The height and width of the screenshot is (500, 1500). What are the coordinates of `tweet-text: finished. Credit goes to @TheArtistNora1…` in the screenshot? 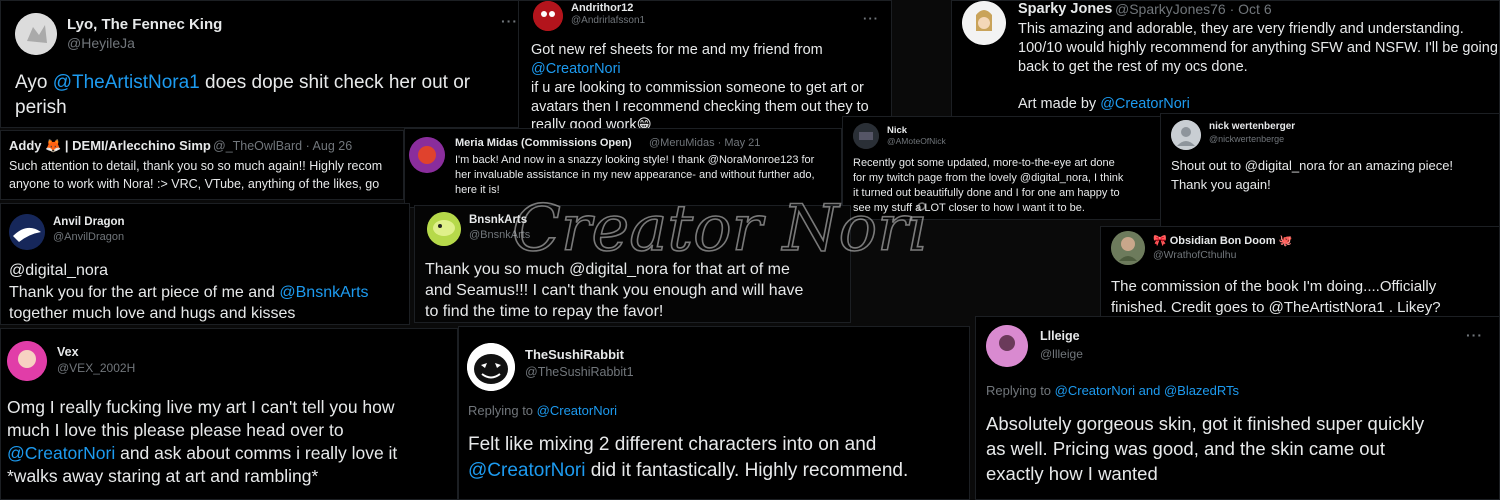 It's located at (1276, 307).